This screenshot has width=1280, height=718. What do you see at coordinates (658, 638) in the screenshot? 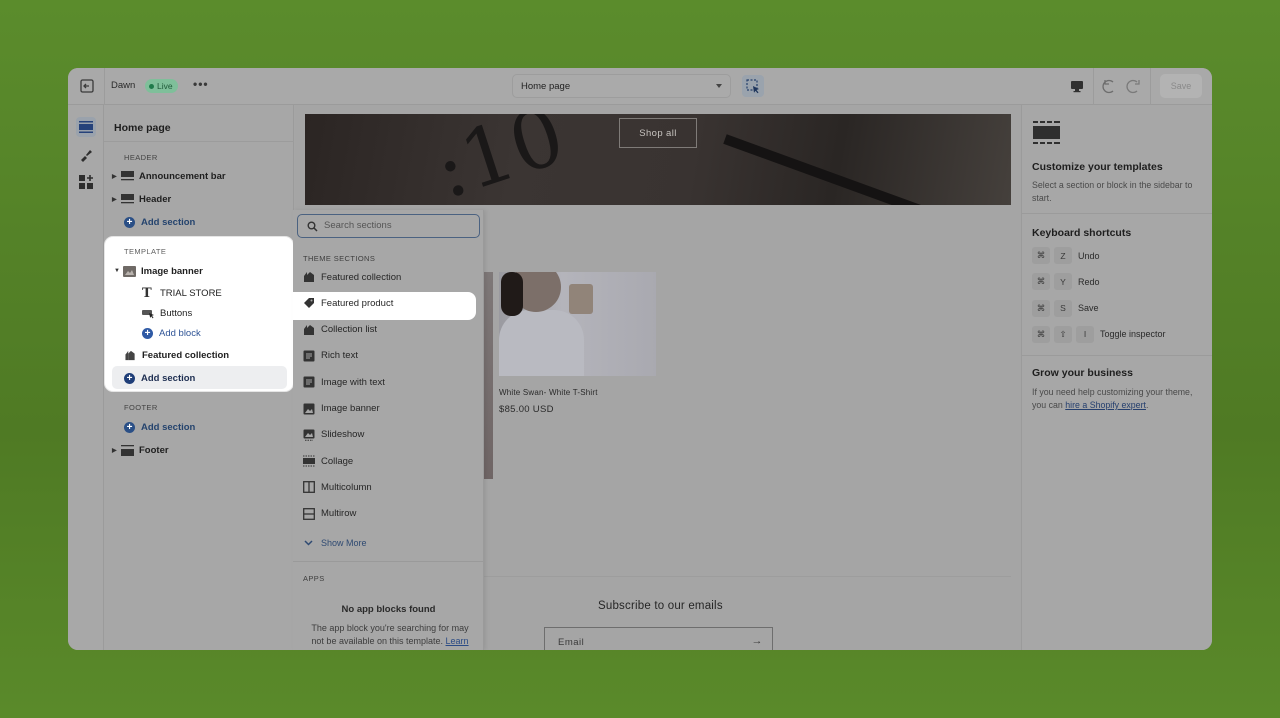
I see `email-input: Email →` at bounding box center [658, 638].